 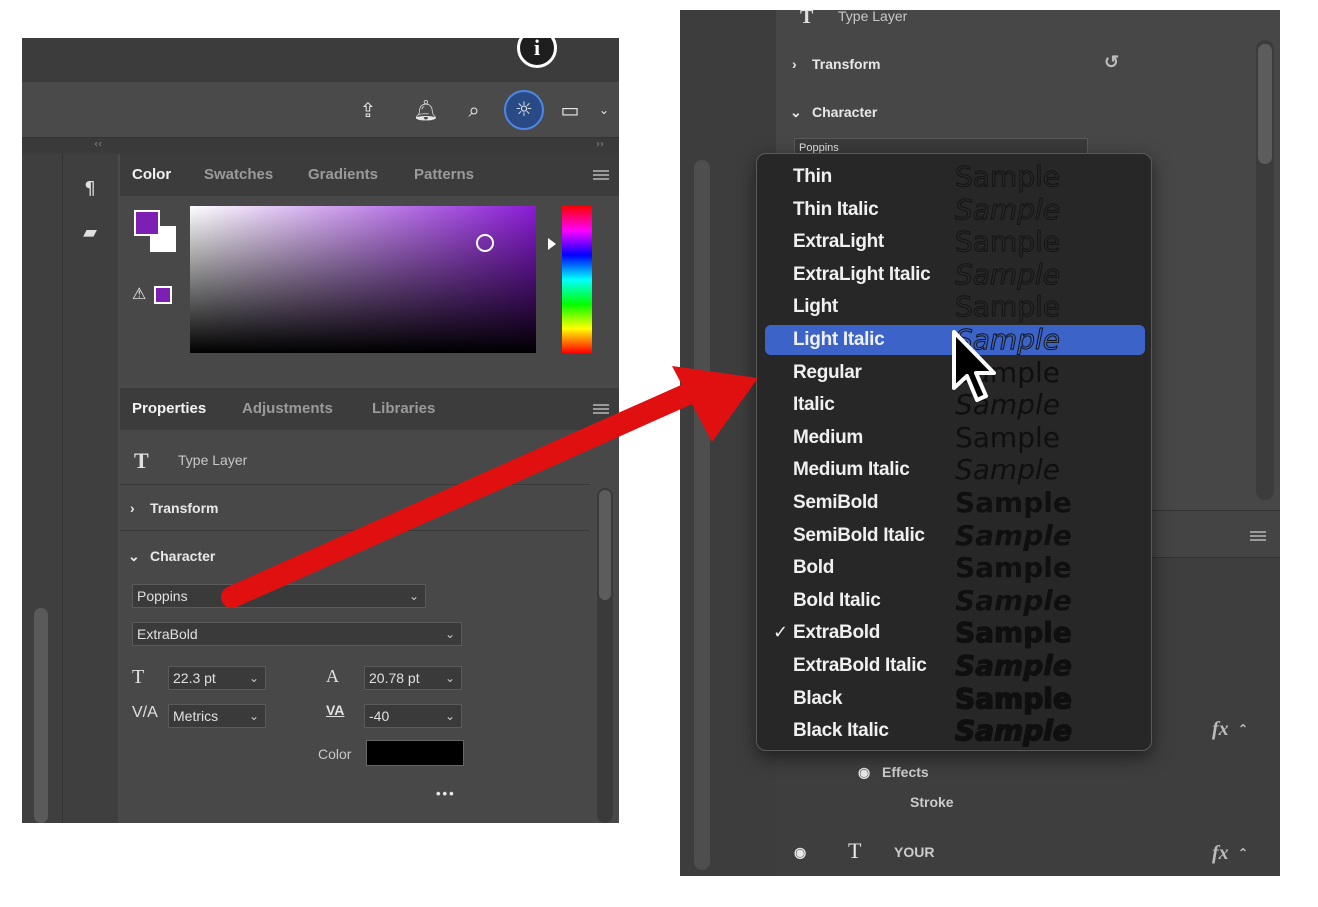 I want to click on arrow-shaft, so click(x=461, y=495).